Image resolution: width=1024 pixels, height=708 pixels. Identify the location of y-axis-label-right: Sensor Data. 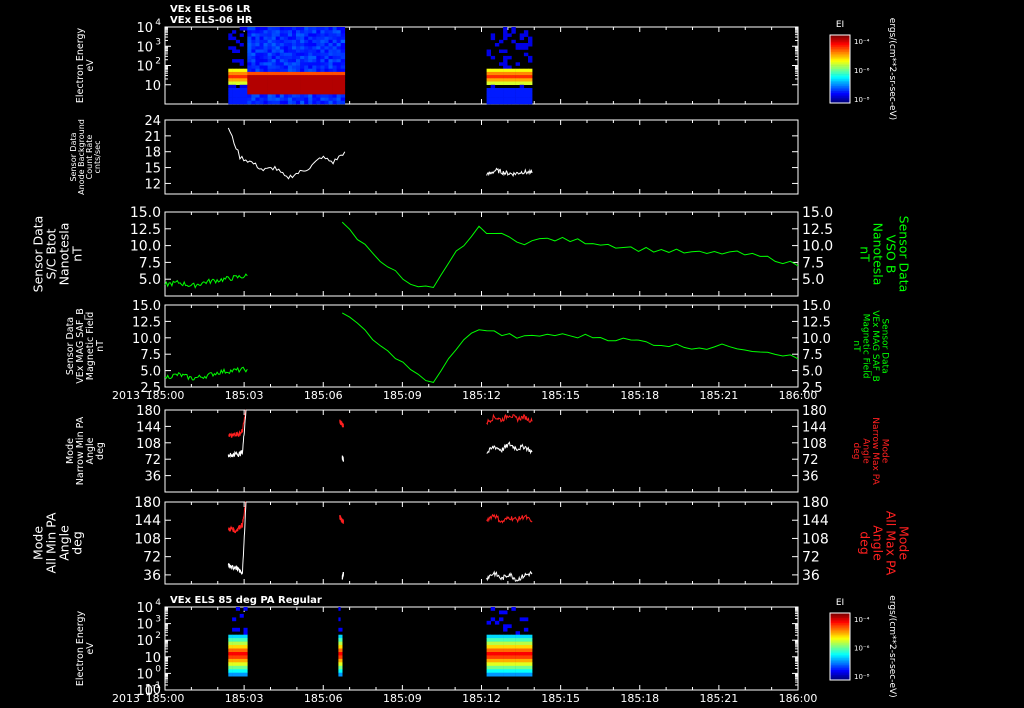
(884, 345).